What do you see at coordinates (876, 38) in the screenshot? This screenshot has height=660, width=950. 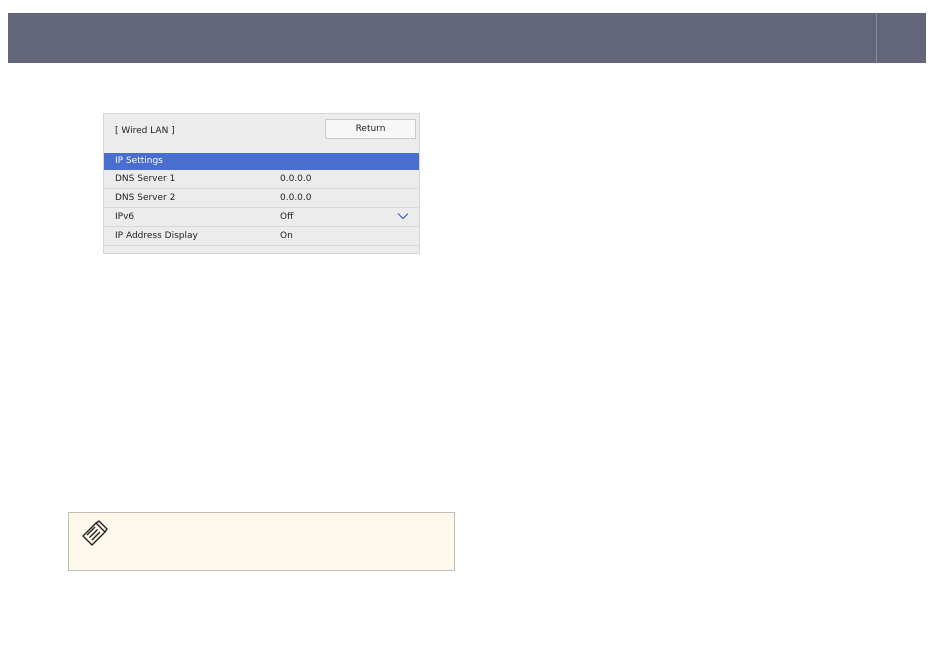 I see `header-divider` at bounding box center [876, 38].